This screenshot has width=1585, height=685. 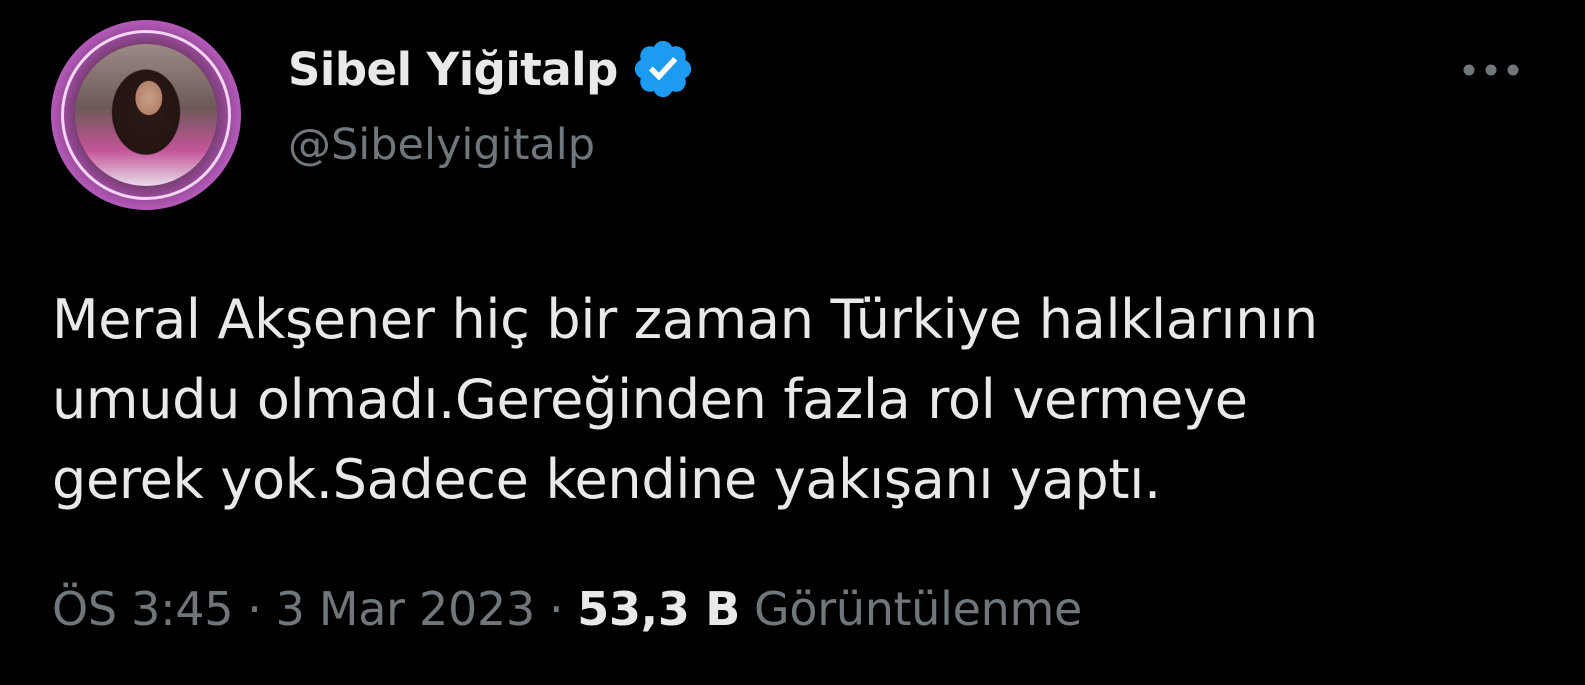 I want to click on tweet-time: ÖS 3:45, so click(x=143, y=609).